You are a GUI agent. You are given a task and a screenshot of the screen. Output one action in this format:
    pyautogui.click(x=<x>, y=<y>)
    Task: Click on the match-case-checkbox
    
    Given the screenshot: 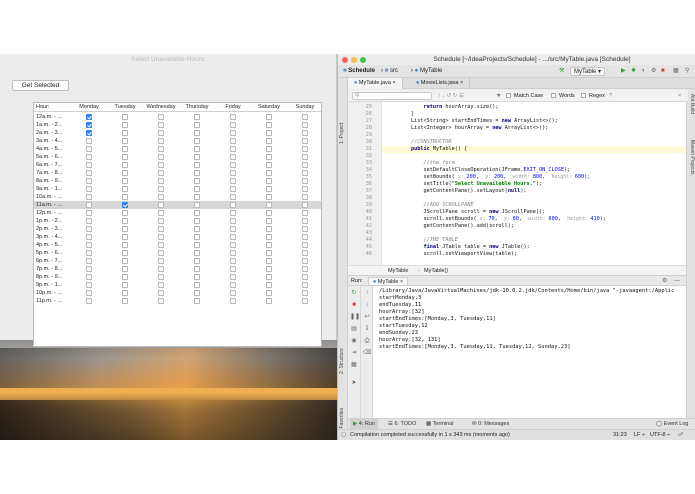 What is the action you would take?
    pyautogui.click(x=508, y=95)
    